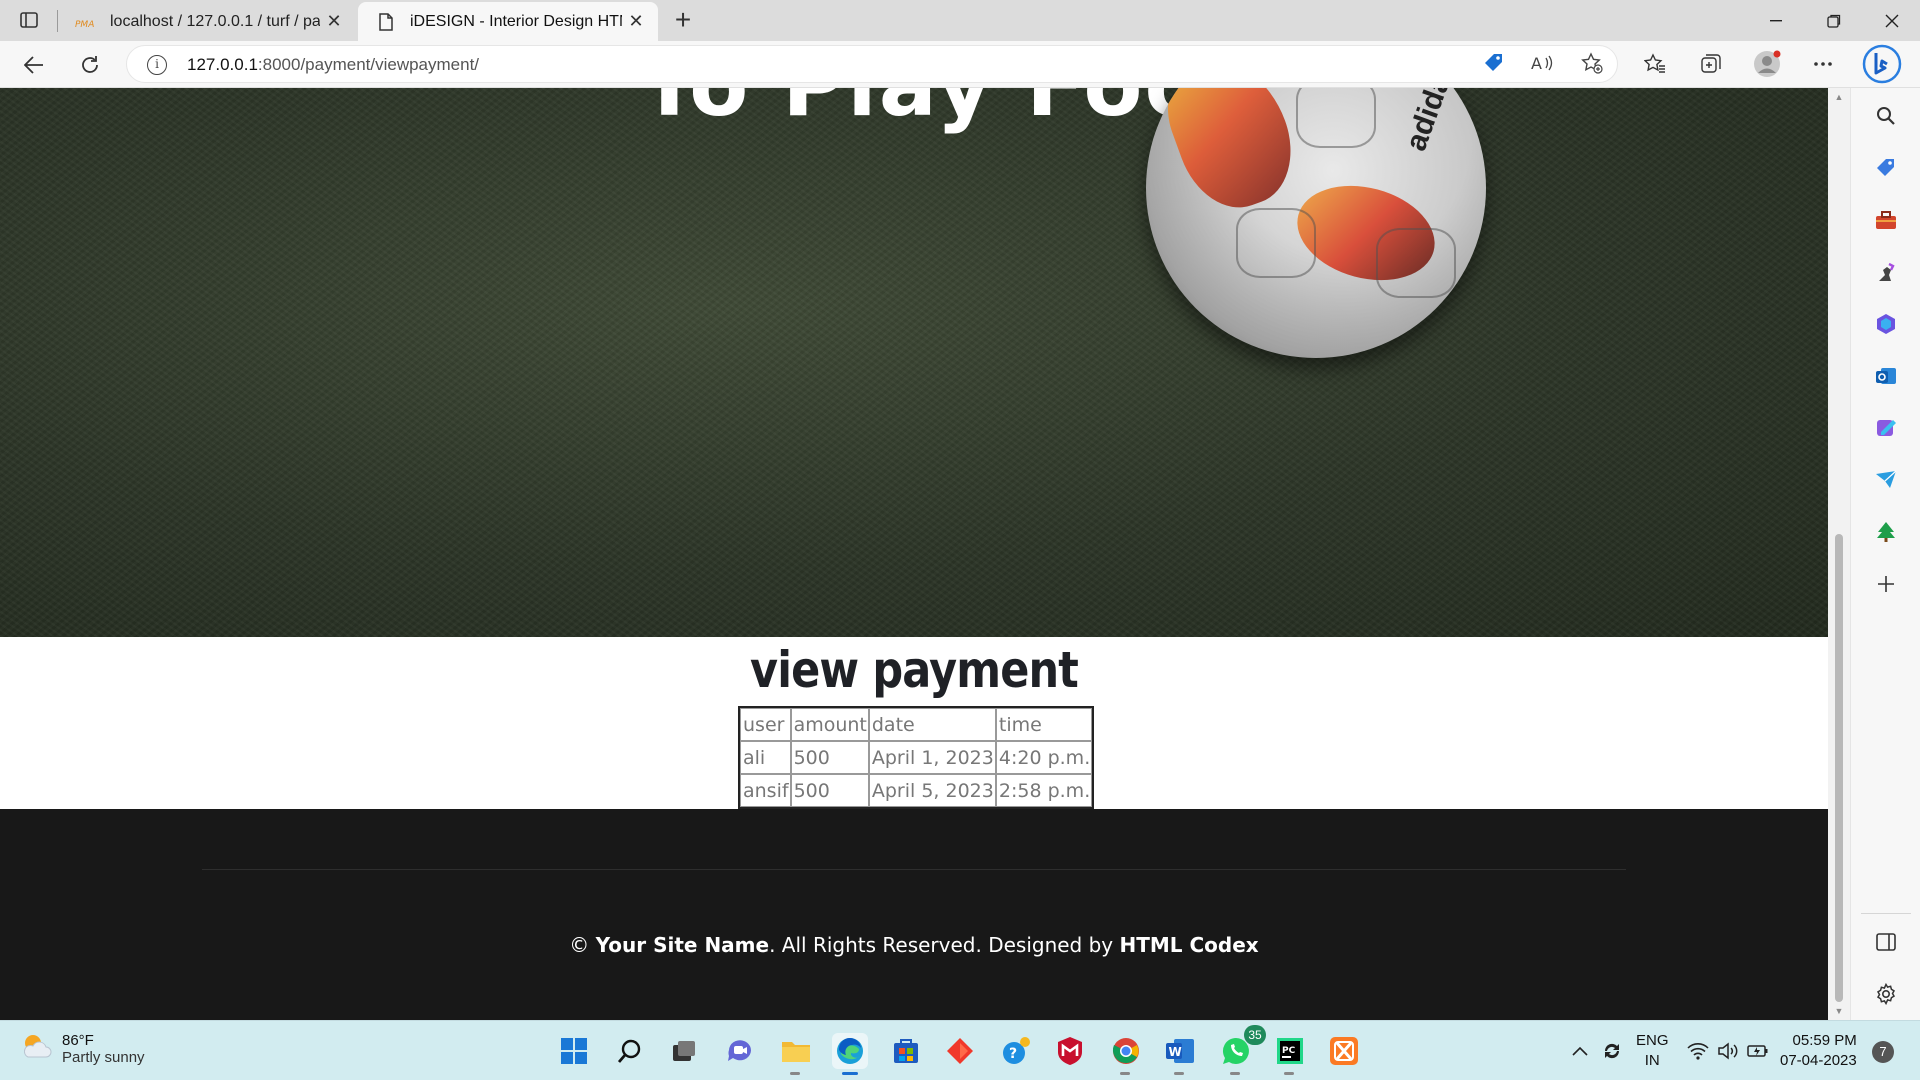 The image size is (1920, 1080). I want to click on office-diamond-icon, so click(960, 1051).